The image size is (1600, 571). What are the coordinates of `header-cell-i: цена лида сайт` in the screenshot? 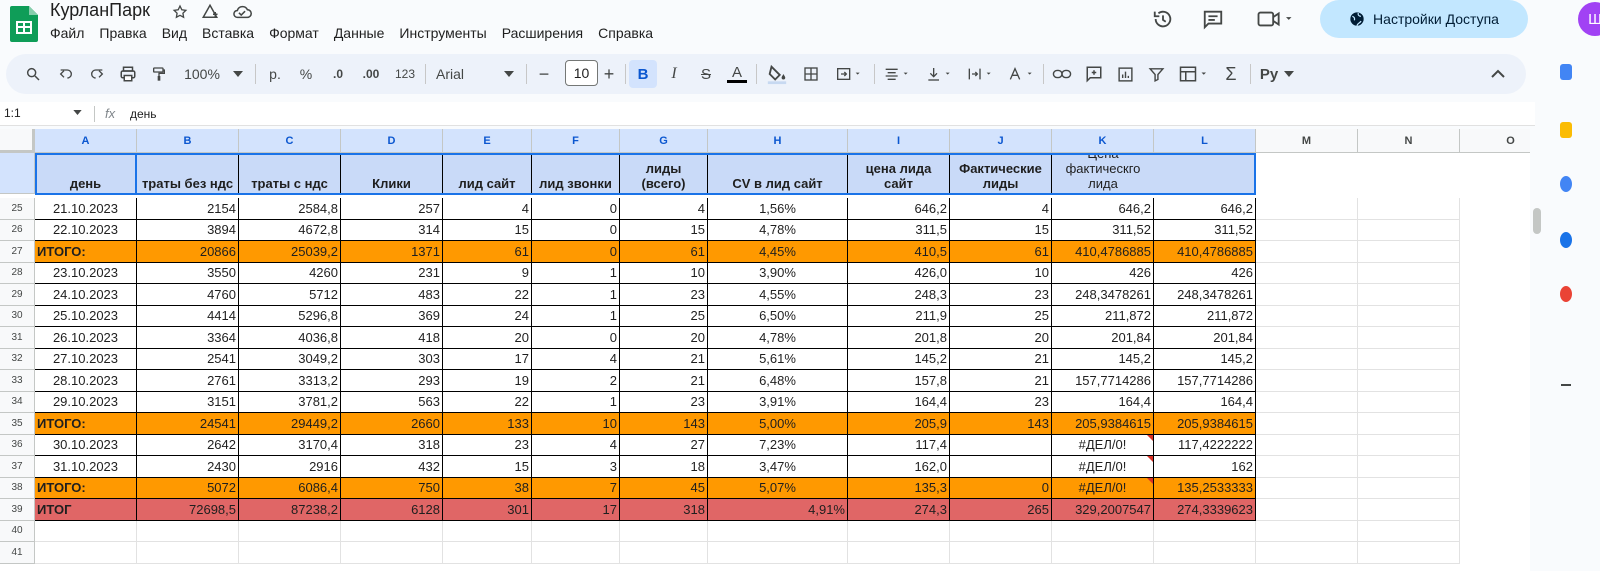 It's located at (899, 173).